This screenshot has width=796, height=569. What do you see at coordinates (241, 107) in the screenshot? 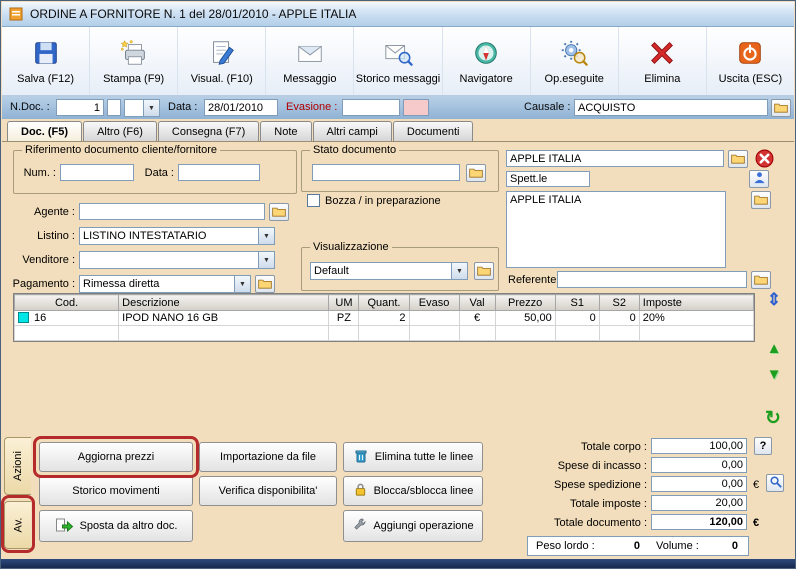
I see `data-input` at bounding box center [241, 107].